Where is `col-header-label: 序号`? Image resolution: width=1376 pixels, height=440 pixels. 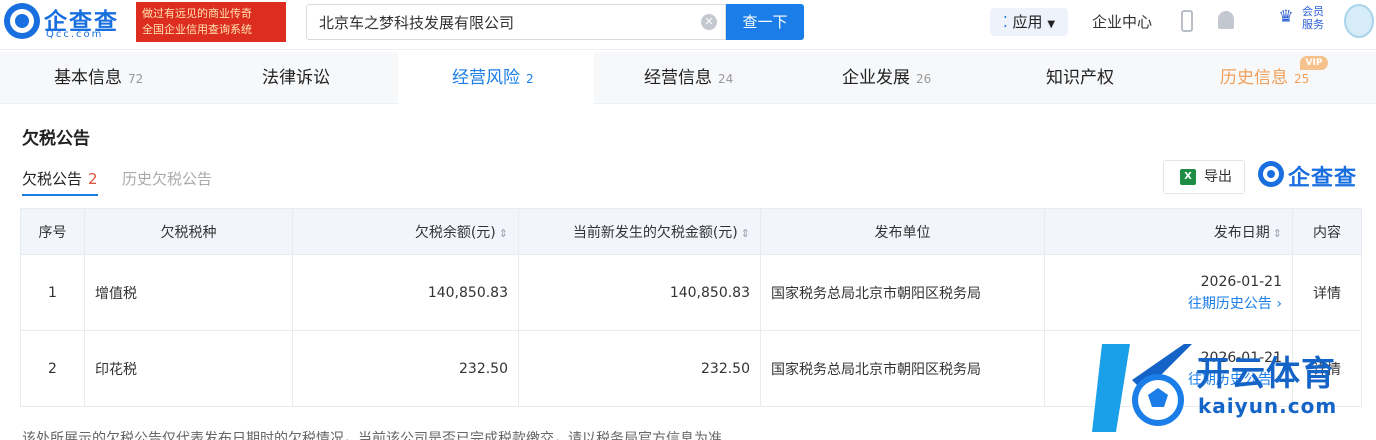
col-header-label: 序号 is located at coordinates (52, 232).